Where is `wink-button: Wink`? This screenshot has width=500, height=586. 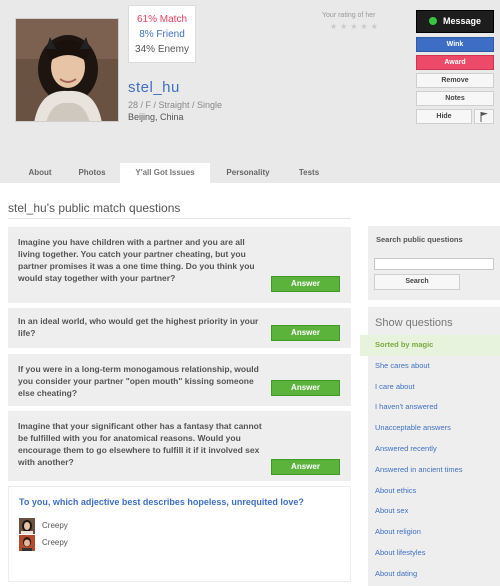
wink-button: Wink is located at coordinates (455, 44).